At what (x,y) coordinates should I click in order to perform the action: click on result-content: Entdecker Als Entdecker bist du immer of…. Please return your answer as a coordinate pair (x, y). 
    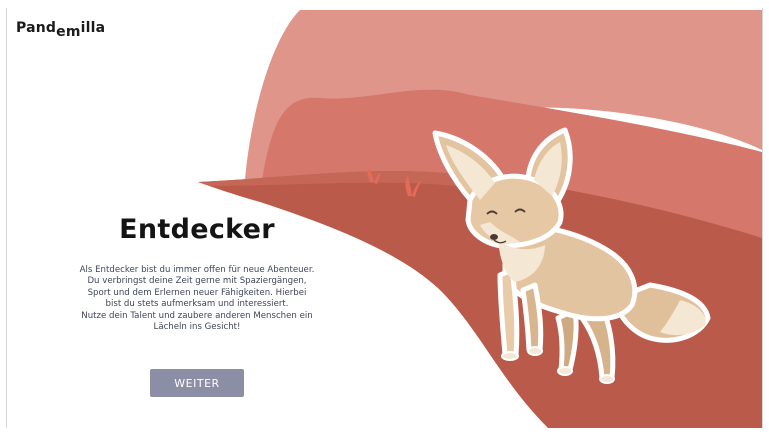
    Looking at the image, I should click on (197, 273).